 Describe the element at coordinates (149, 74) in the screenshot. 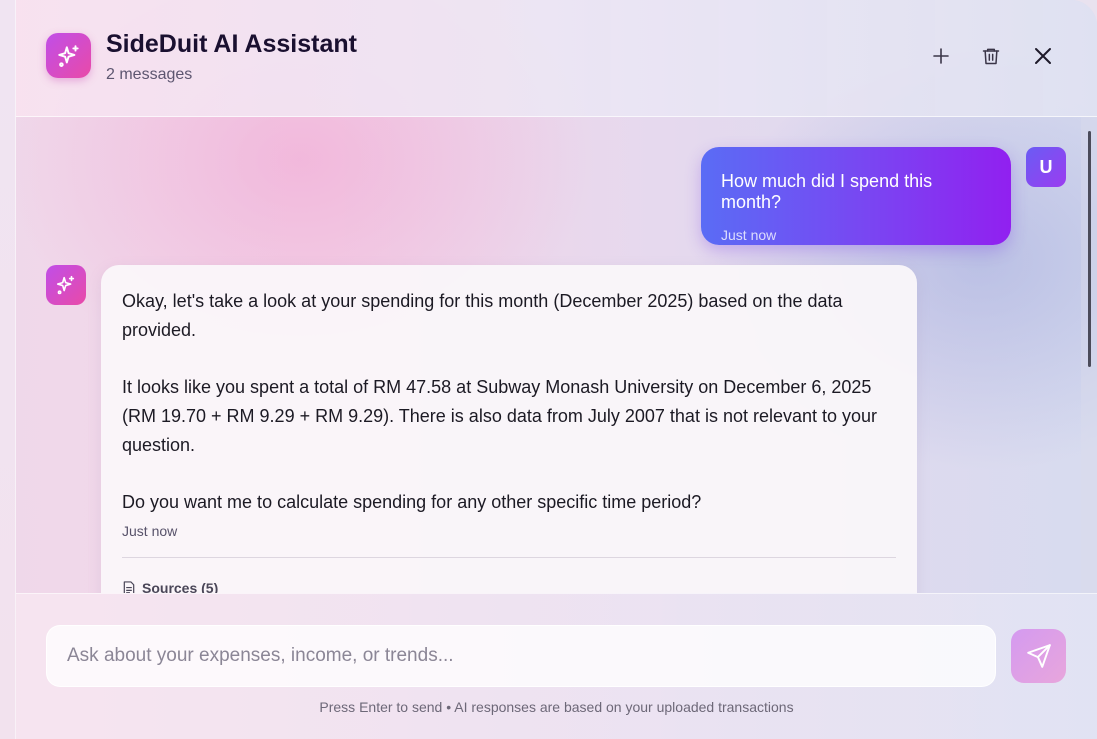

I see `message-count: 2 messages` at that location.